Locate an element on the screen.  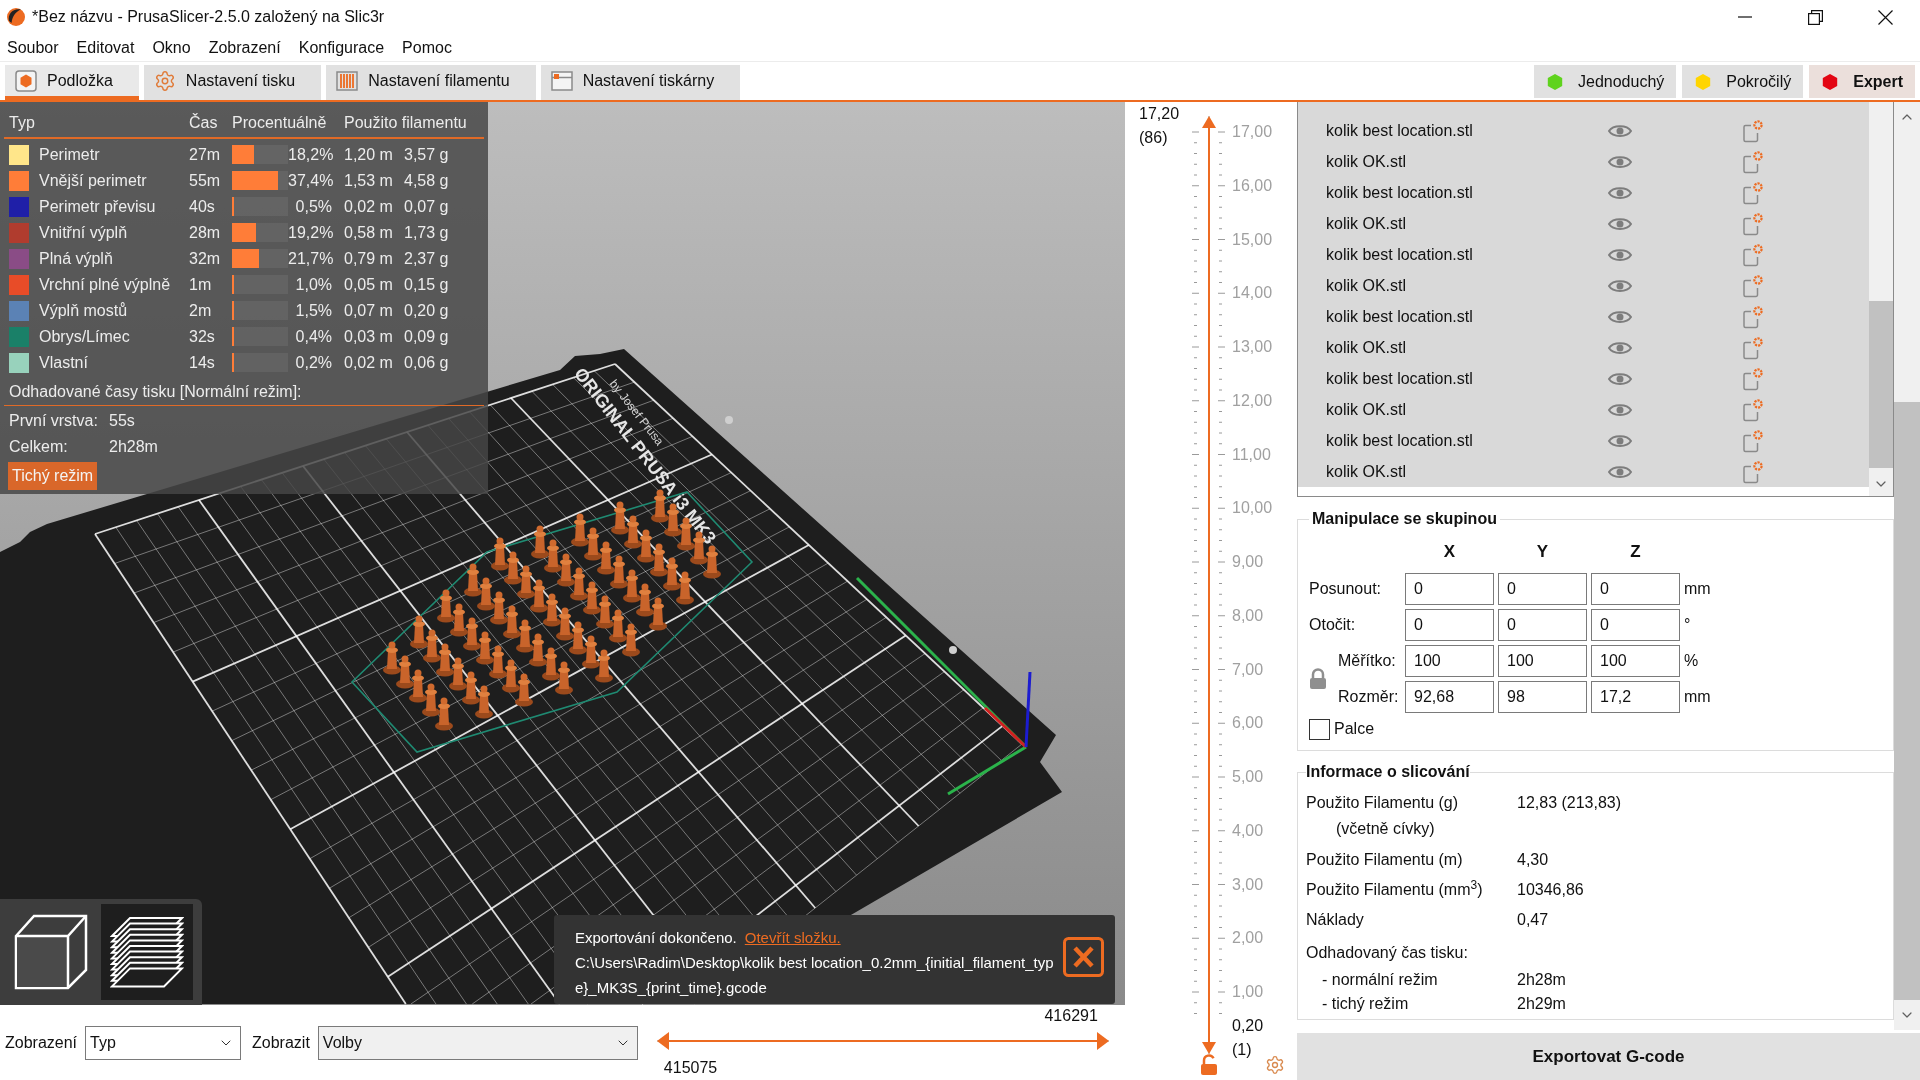
field-label: Otočit: is located at coordinates (1333, 625).